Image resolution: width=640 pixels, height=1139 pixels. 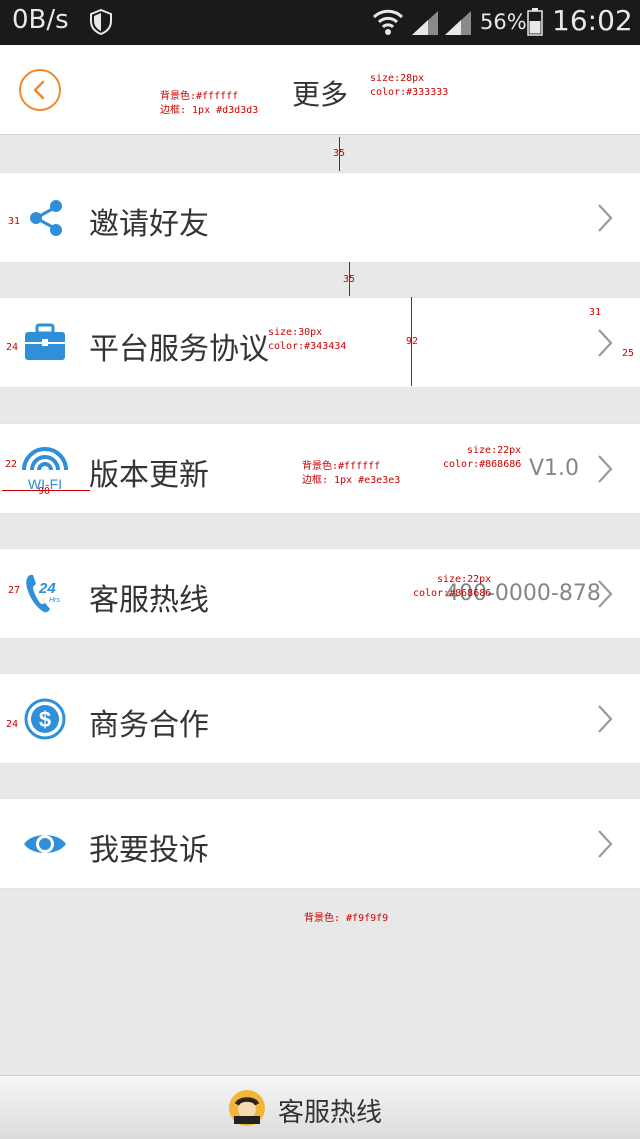 What do you see at coordinates (330, 1113) in the screenshot?
I see `bottom-hotline-label: 客服热线` at bounding box center [330, 1113].